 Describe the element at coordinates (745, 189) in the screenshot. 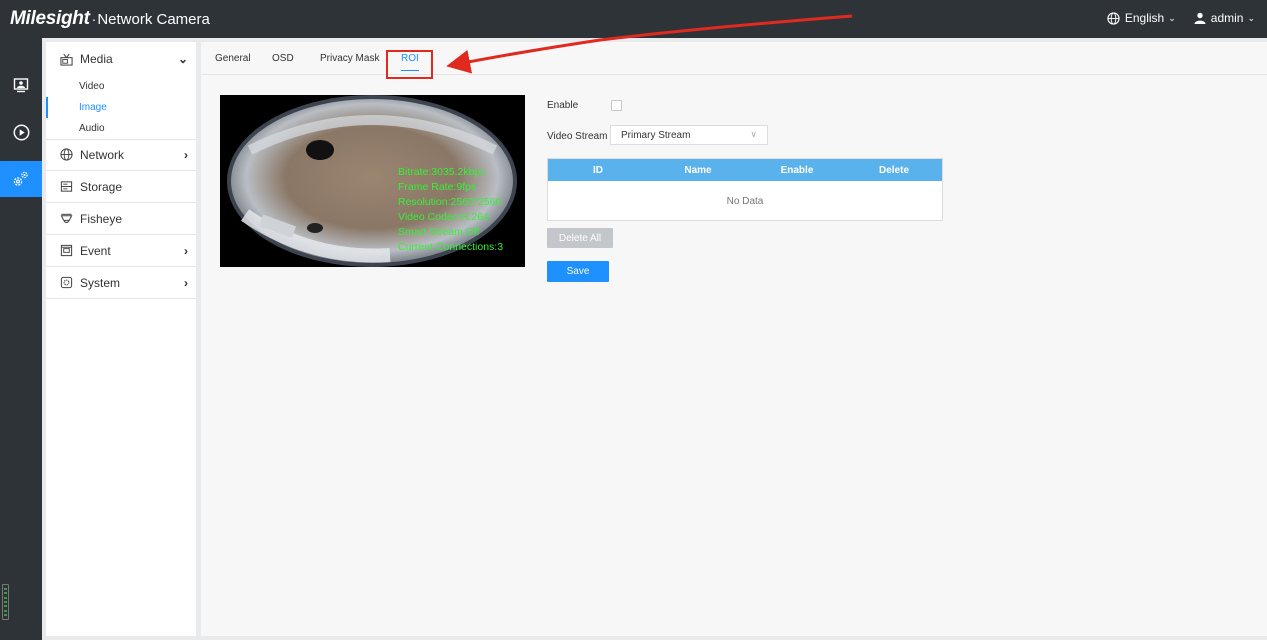

I see `roi-table: ID Name Enable Delete No Data` at that location.